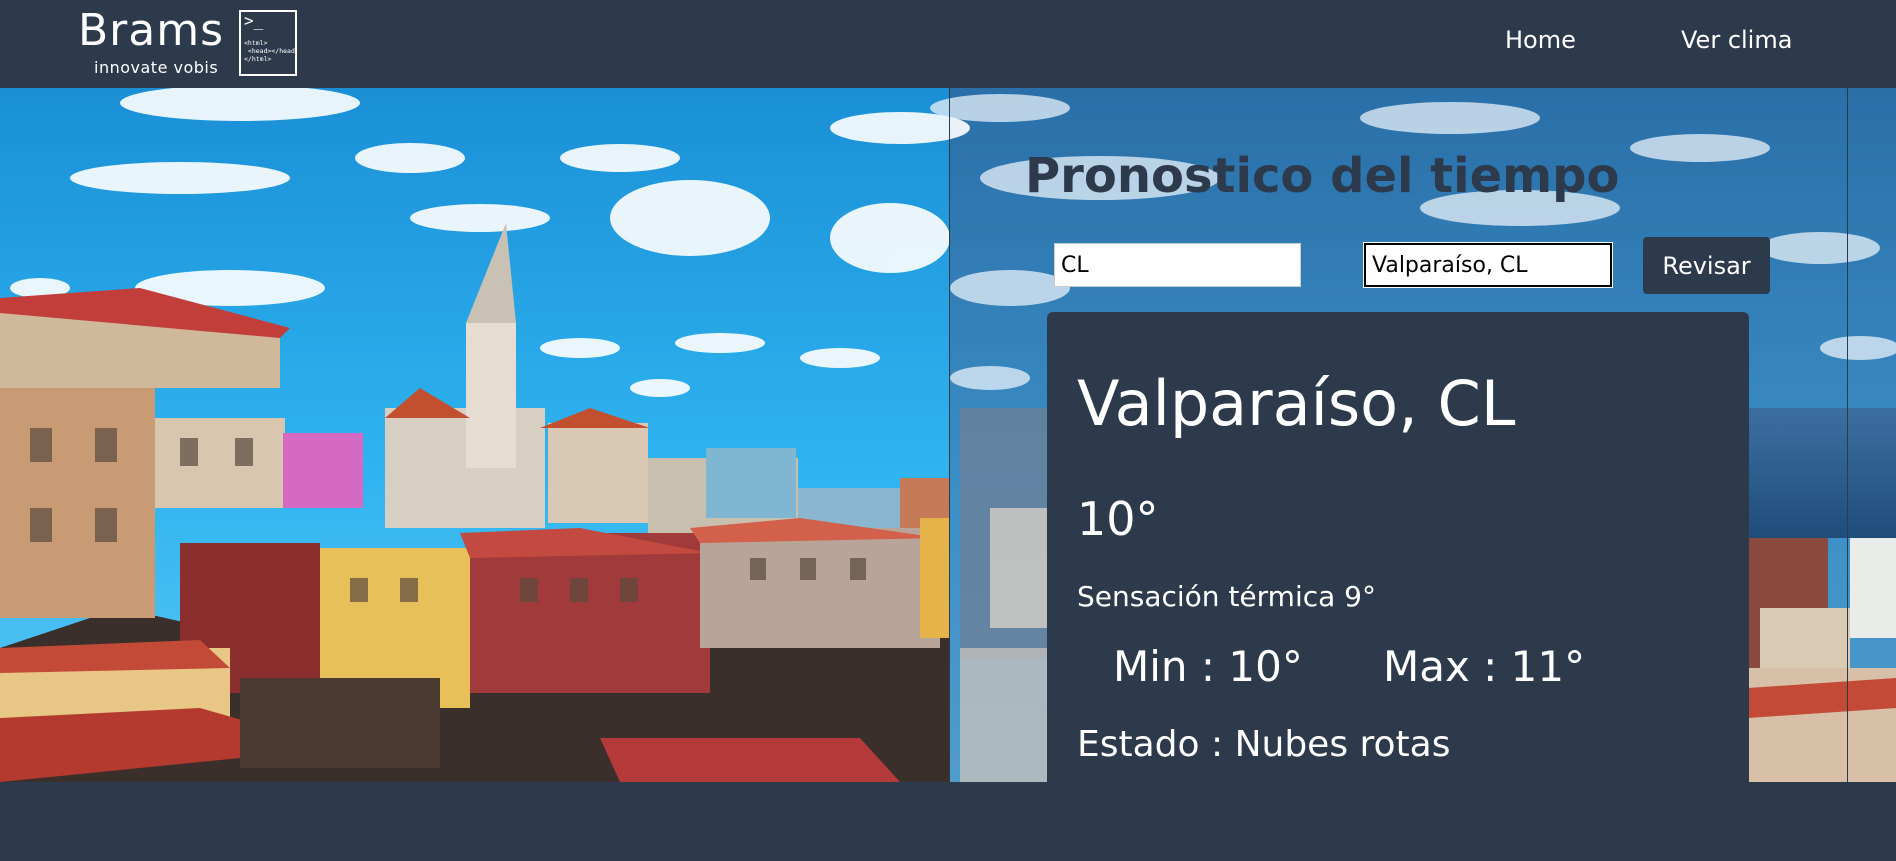 This screenshot has height=861, width=1896. I want to click on weather-feels-like: Sensación térmica 9°, so click(1226, 596).